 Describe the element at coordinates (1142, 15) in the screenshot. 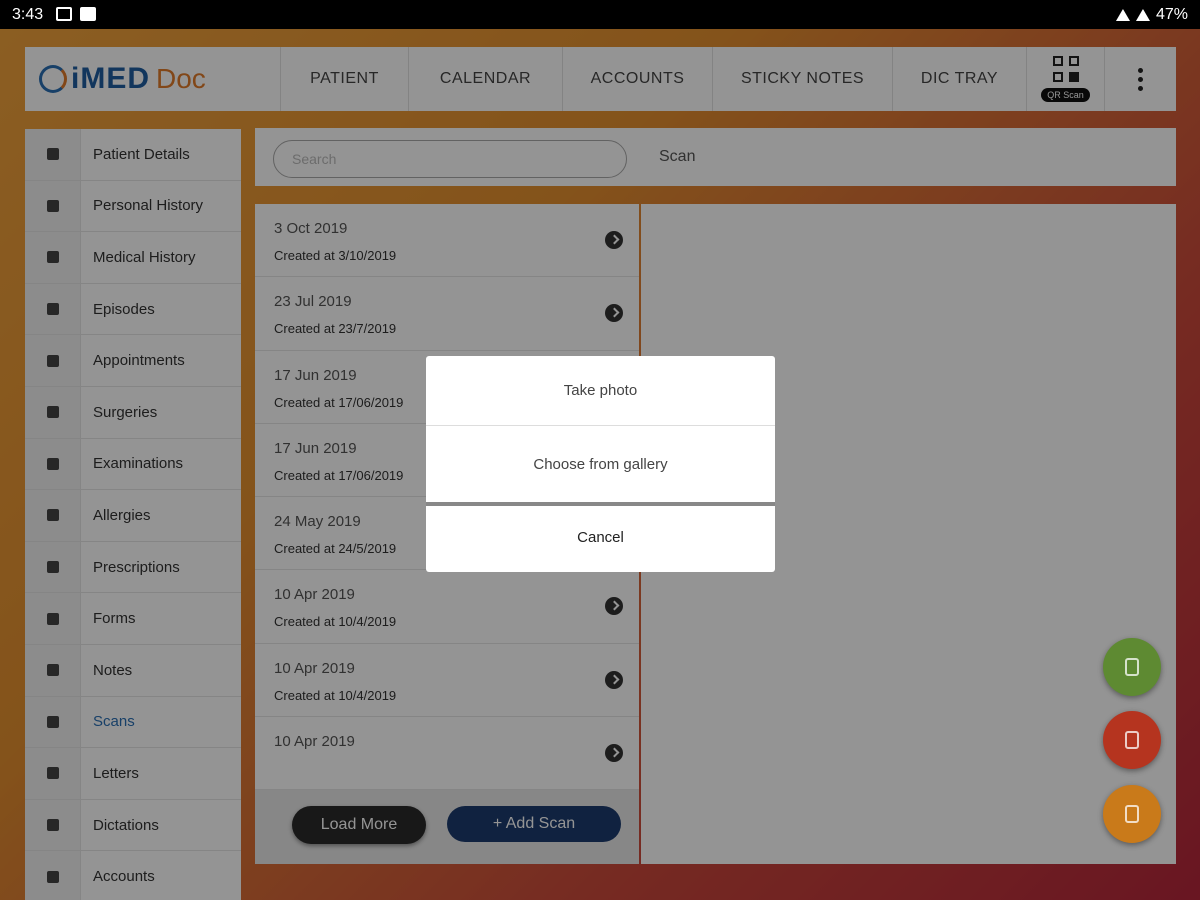

I see `signal-icon` at that location.